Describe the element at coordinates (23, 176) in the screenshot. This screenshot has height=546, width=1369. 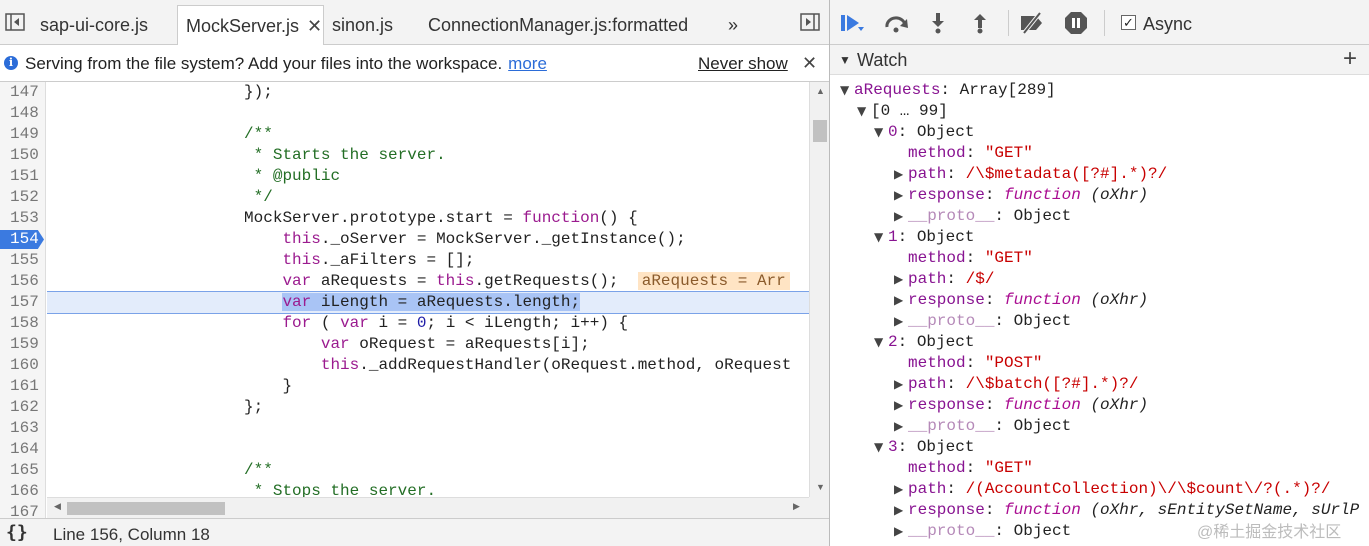
I see `line-number: 151` at that location.